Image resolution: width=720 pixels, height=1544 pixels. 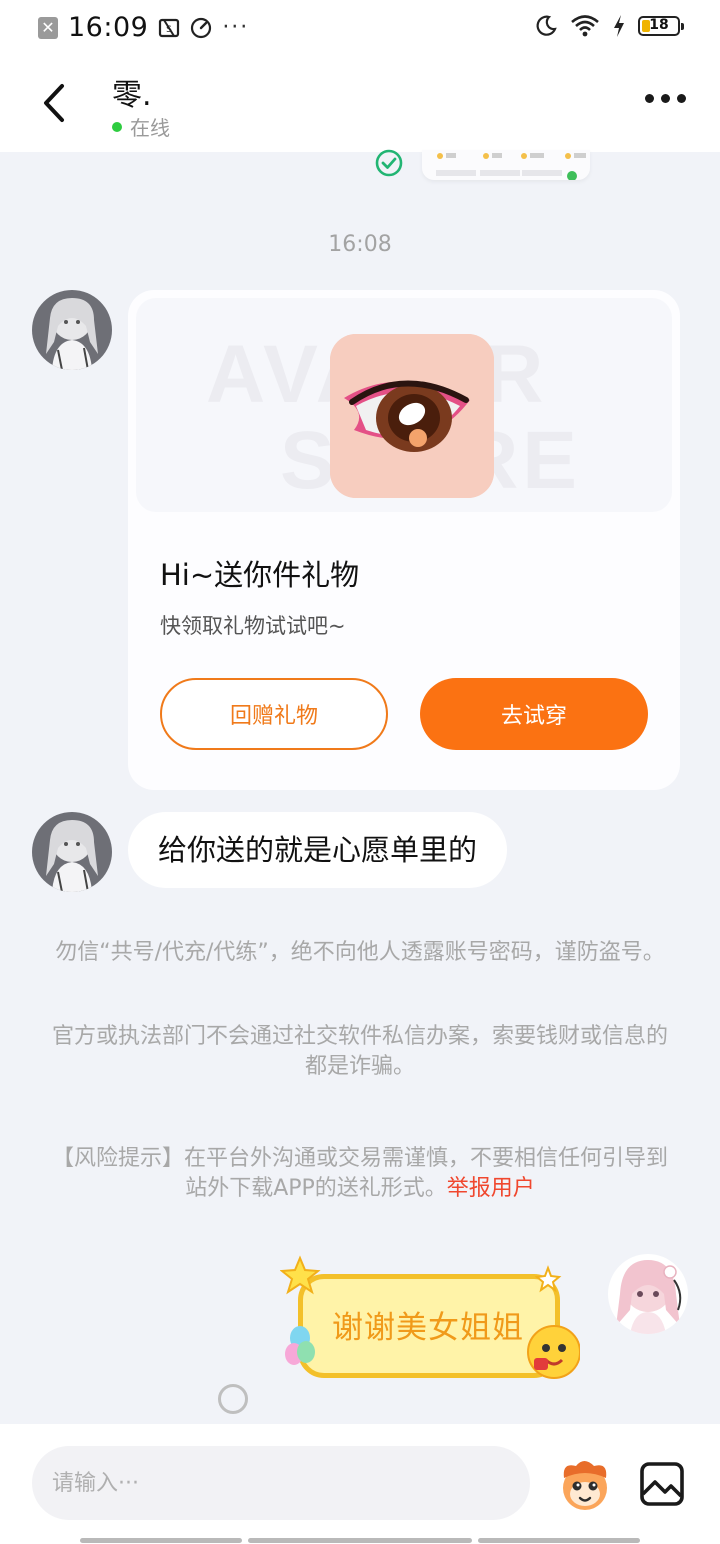 What do you see at coordinates (511, 167) in the screenshot?
I see `previous-card-preview` at bounding box center [511, 167].